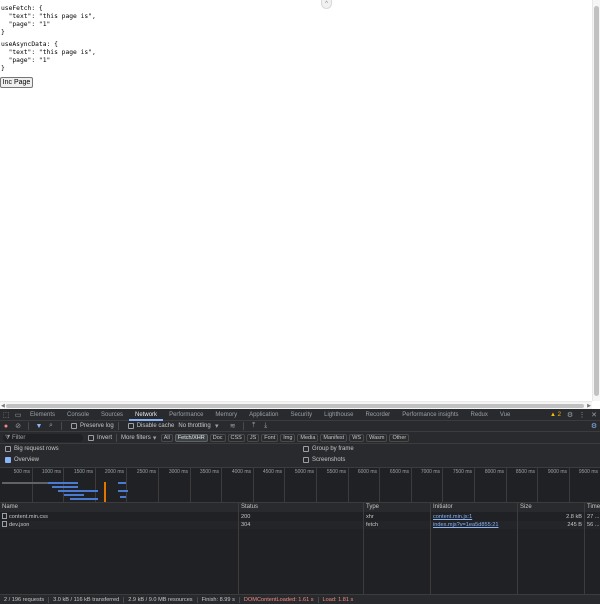  Describe the element at coordinates (191, 437) in the screenshot. I see `chip-fetch-xhr: Fetch/XHR` at that location.